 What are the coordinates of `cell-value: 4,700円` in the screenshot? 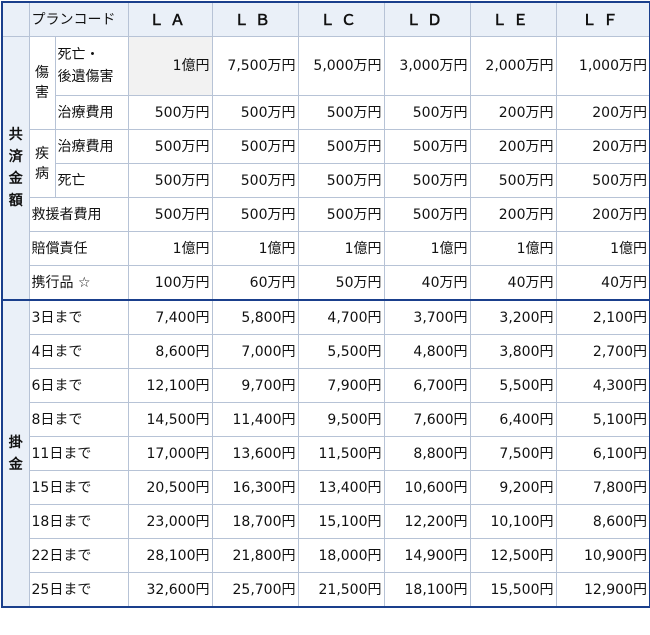 It's located at (341, 317).